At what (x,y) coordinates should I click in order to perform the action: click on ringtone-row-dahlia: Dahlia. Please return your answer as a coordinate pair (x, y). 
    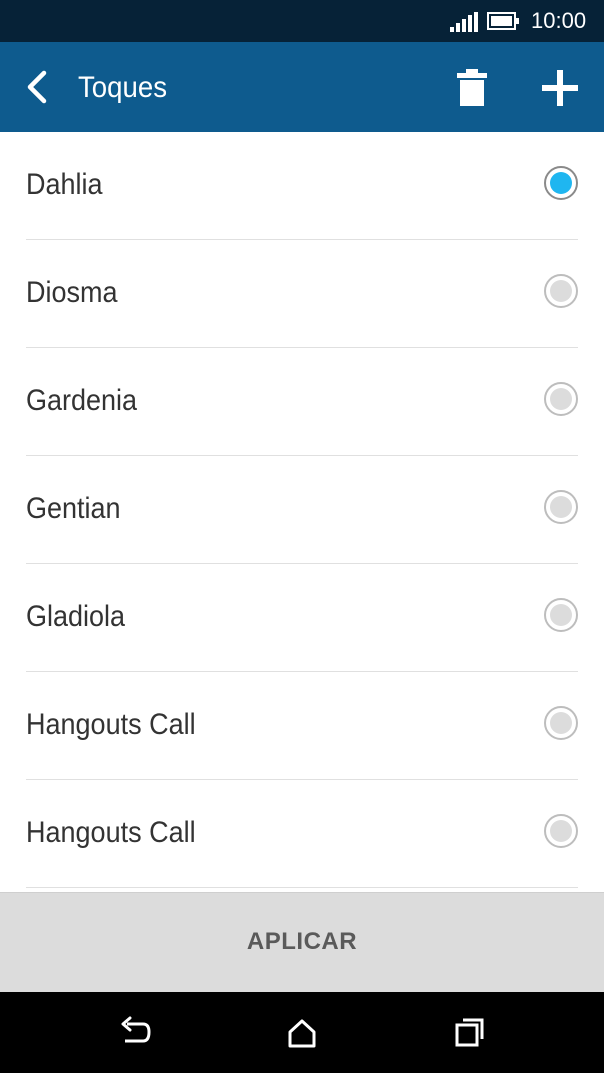
    Looking at the image, I should click on (302, 186).